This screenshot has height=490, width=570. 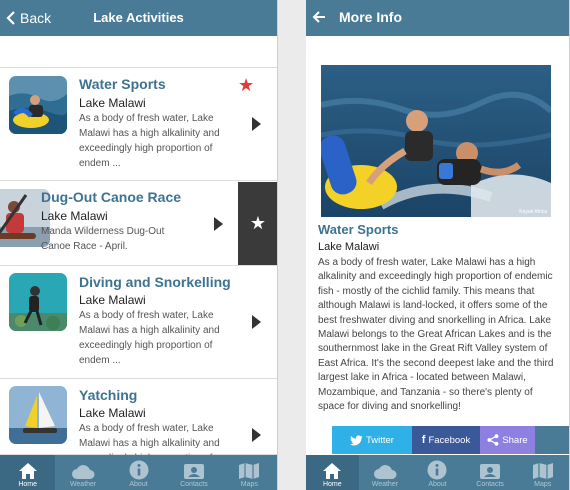 I want to click on image-caption: Kayak Africa, so click(x=533, y=212).